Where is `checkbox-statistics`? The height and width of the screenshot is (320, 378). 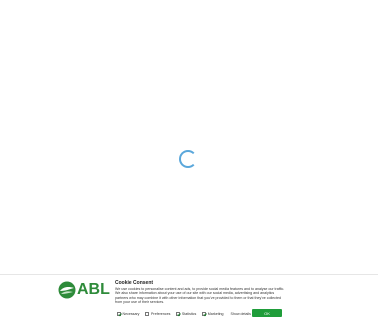 checkbox-statistics is located at coordinates (178, 313).